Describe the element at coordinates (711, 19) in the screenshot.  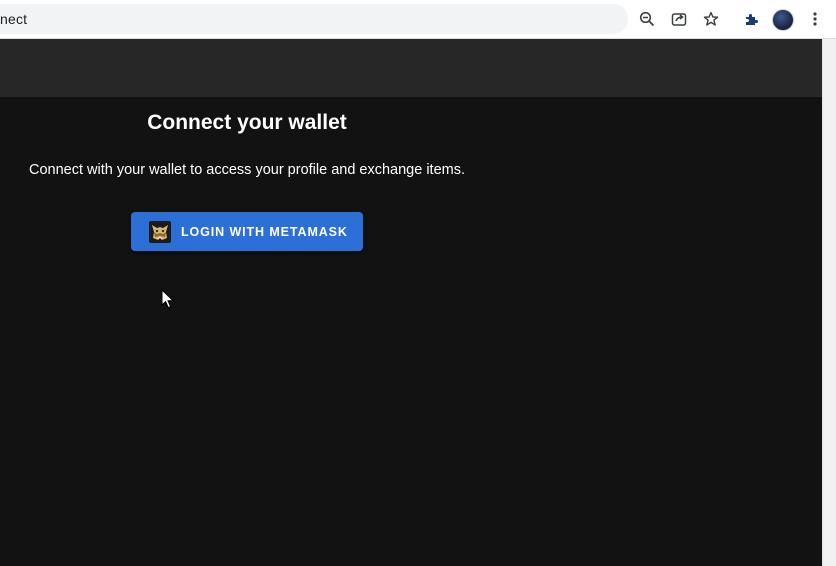
I see `star-icon` at that location.